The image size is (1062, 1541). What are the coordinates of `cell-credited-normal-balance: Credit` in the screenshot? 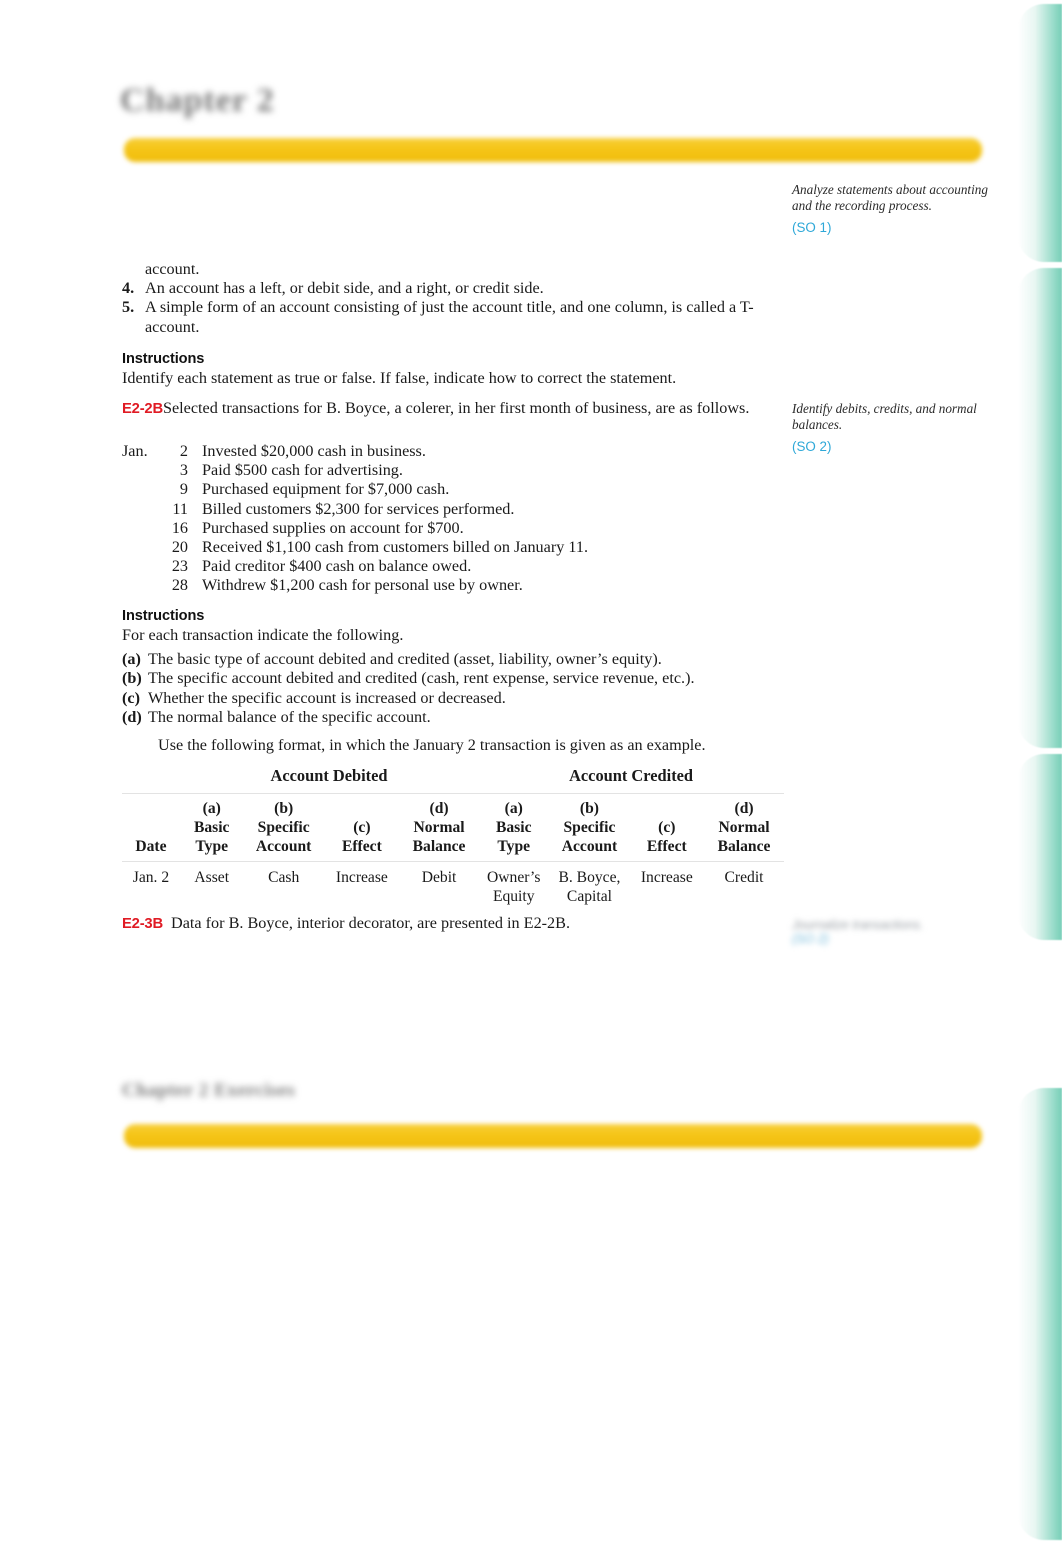 It's located at (744, 884).